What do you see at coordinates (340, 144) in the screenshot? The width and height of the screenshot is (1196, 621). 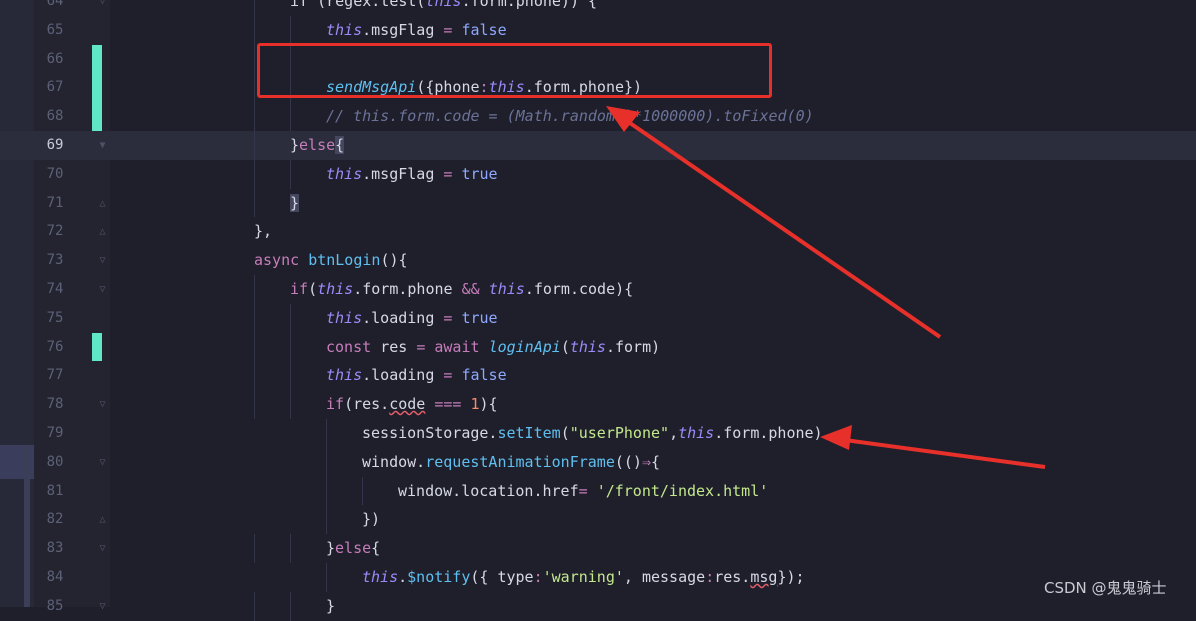 I see `code-token: {` at bounding box center [340, 144].